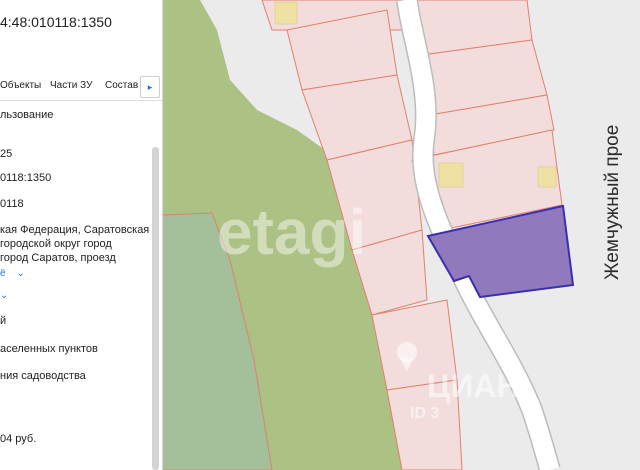 Image resolution: width=640 pixels, height=470 pixels. I want to click on show-more-link: ё ⌄, so click(12, 273).